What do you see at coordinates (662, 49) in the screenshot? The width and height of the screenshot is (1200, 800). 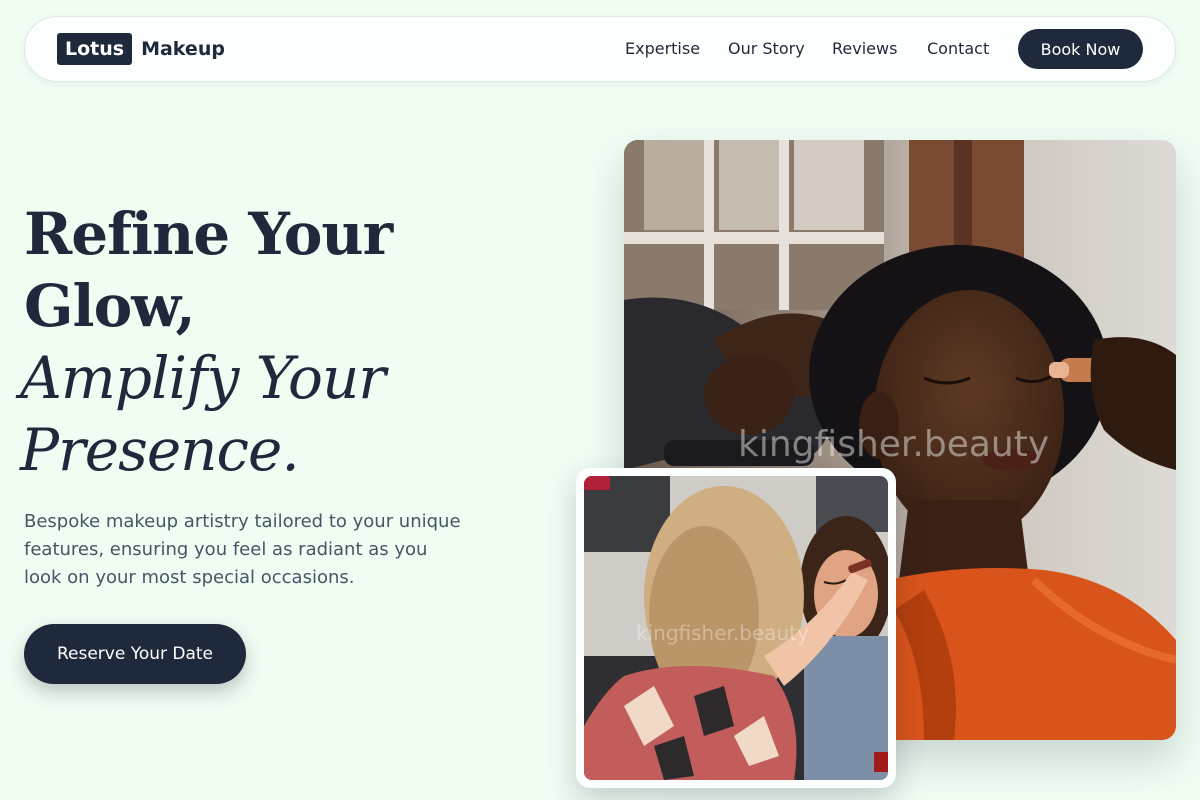 I see `nav-link-expertise: Expertise` at bounding box center [662, 49].